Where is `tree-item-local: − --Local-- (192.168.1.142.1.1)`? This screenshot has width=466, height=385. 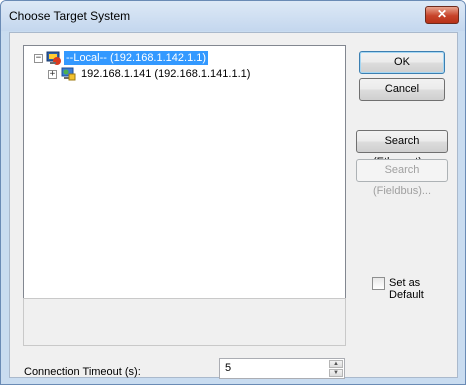 tree-item-local: − --Local-- (192.168.1.142.1.1) is located at coordinates (184, 58).